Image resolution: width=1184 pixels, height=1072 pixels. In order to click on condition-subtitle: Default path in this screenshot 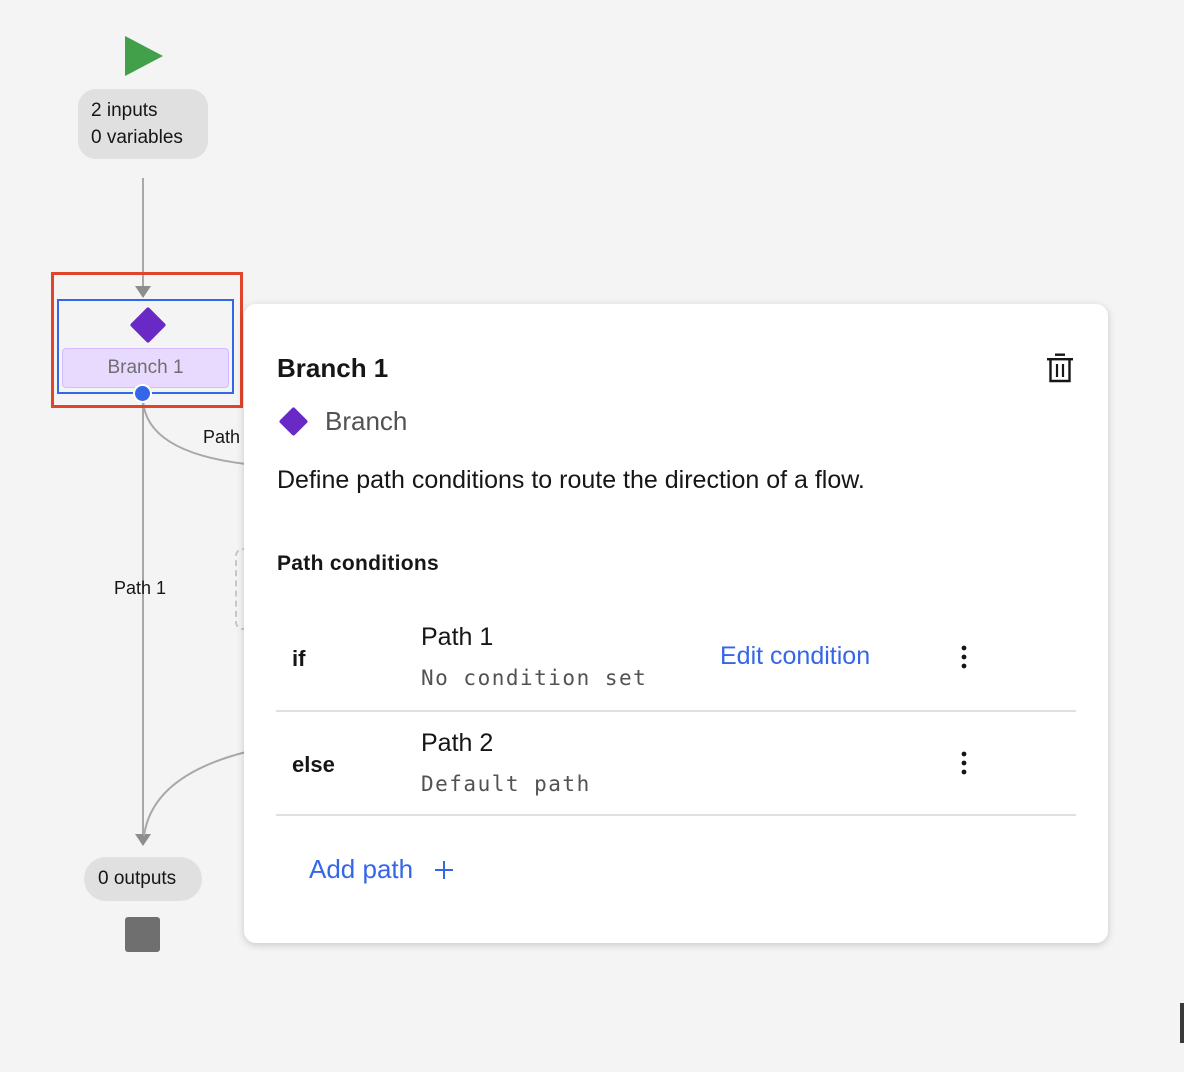, I will do `click(506, 784)`.